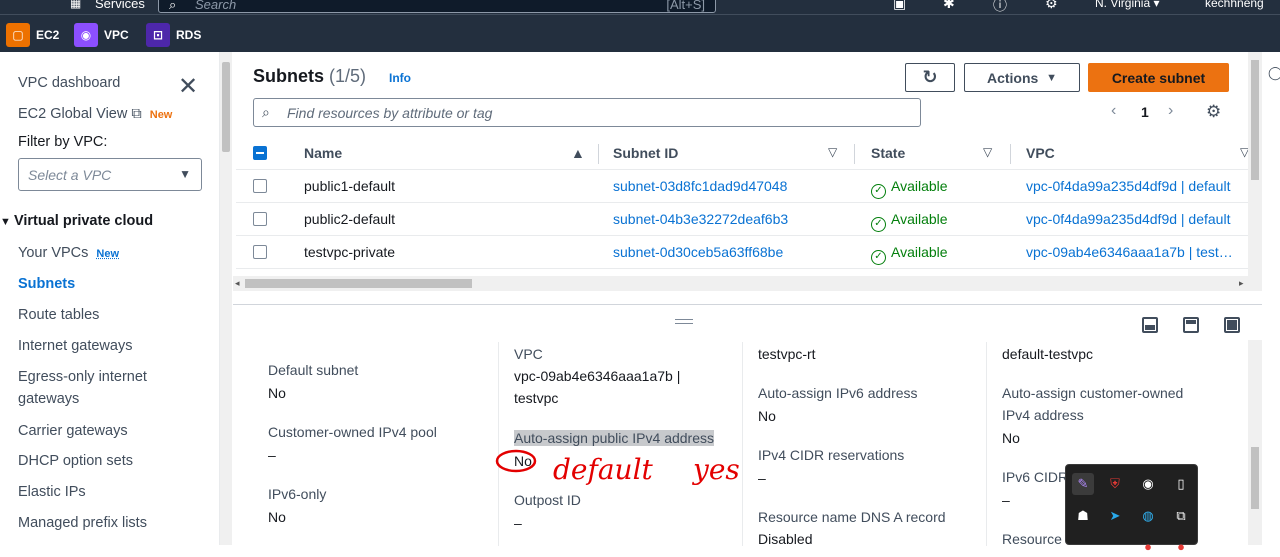  Describe the element at coordinates (68, 253) in the screenshot. I see `nav-your-vpcs: Your VPCs New` at that location.